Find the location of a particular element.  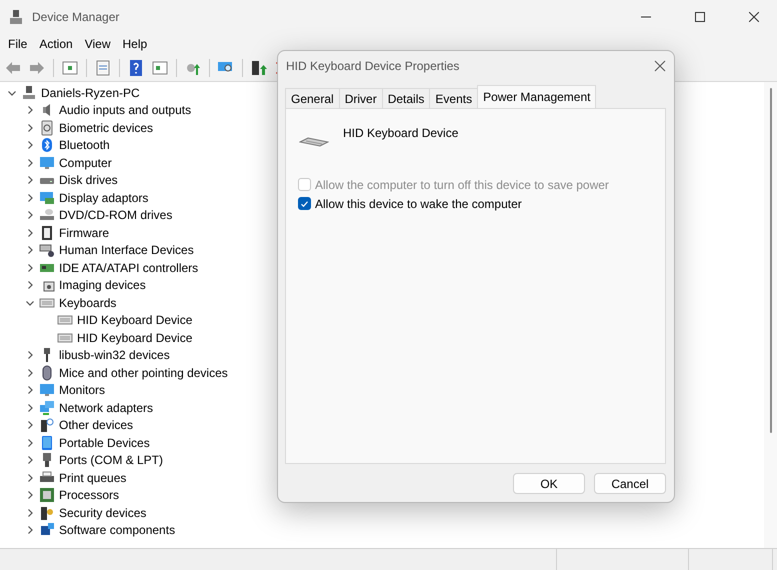

tree-item: IDE ATA/ATAPI controllers is located at coordinates (128, 267).